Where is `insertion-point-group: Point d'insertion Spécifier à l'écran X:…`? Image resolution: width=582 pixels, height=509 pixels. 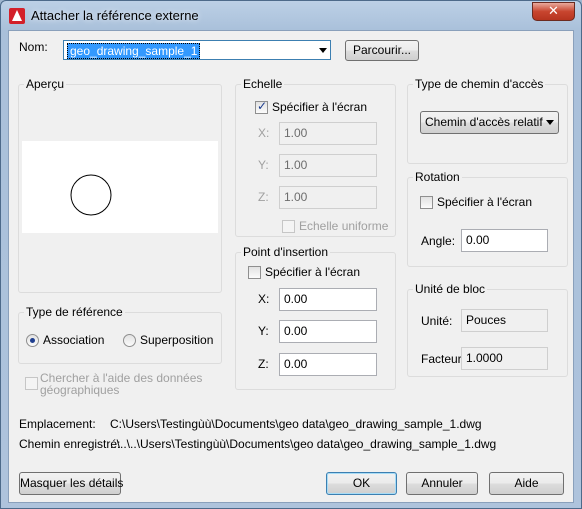 insertion-point-group: Point d'insertion Spécifier à l'écran X:… is located at coordinates (315, 317).